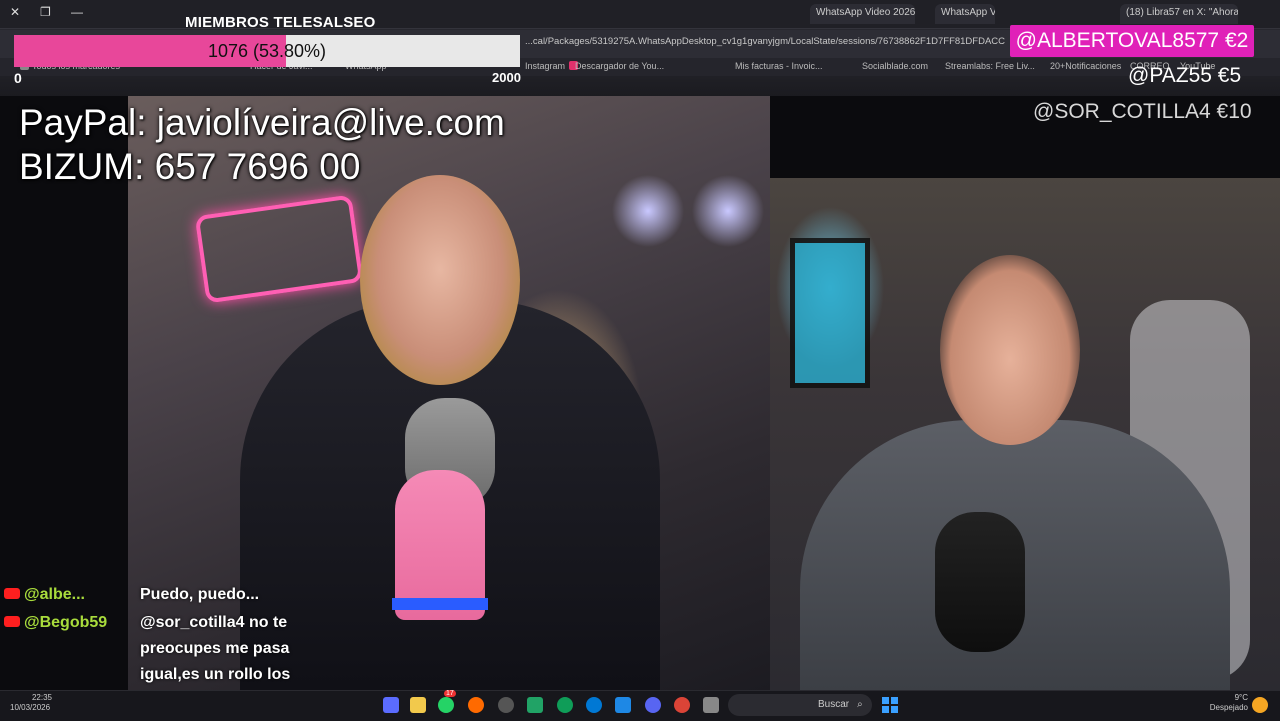 The width and height of the screenshot is (1280, 721). I want to click on whatsapp-icon: 17, so click(447, 701).